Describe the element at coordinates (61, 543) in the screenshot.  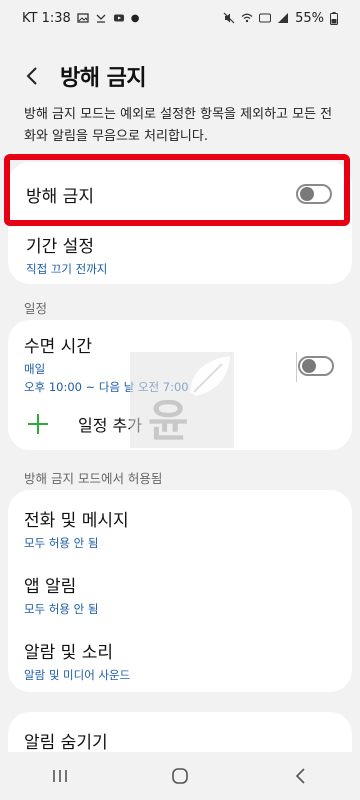
I see `calls-messages-value: 모두 허용 안 됨` at that location.